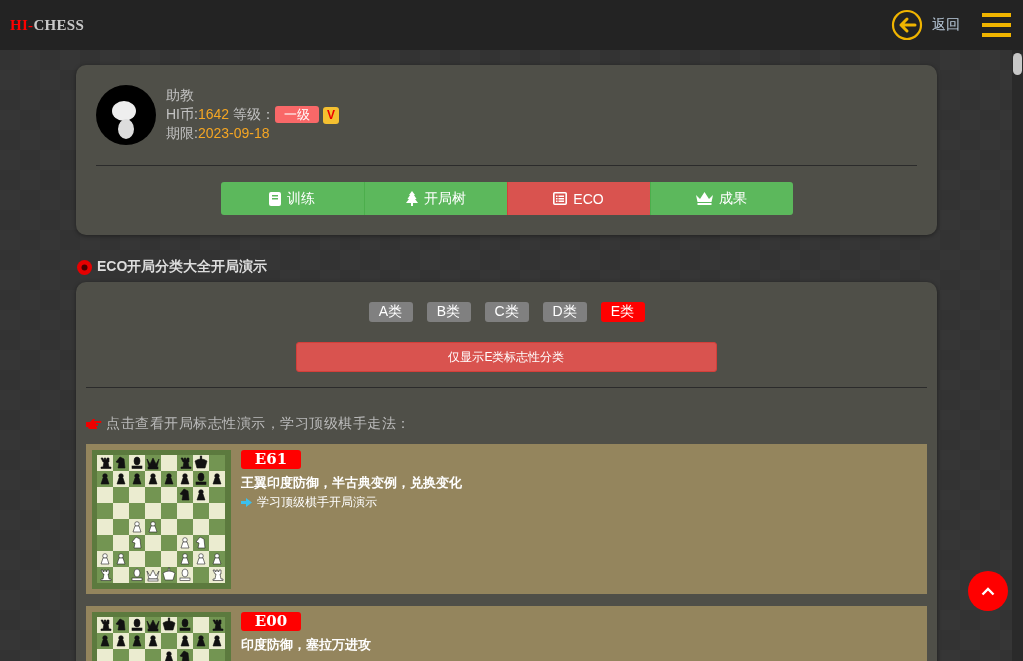 This screenshot has width=1023, height=661. Describe the element at coordinates (317, 502) in the screenshot. I see `demo-link: 学习顶级棋手开局演示` at that location.